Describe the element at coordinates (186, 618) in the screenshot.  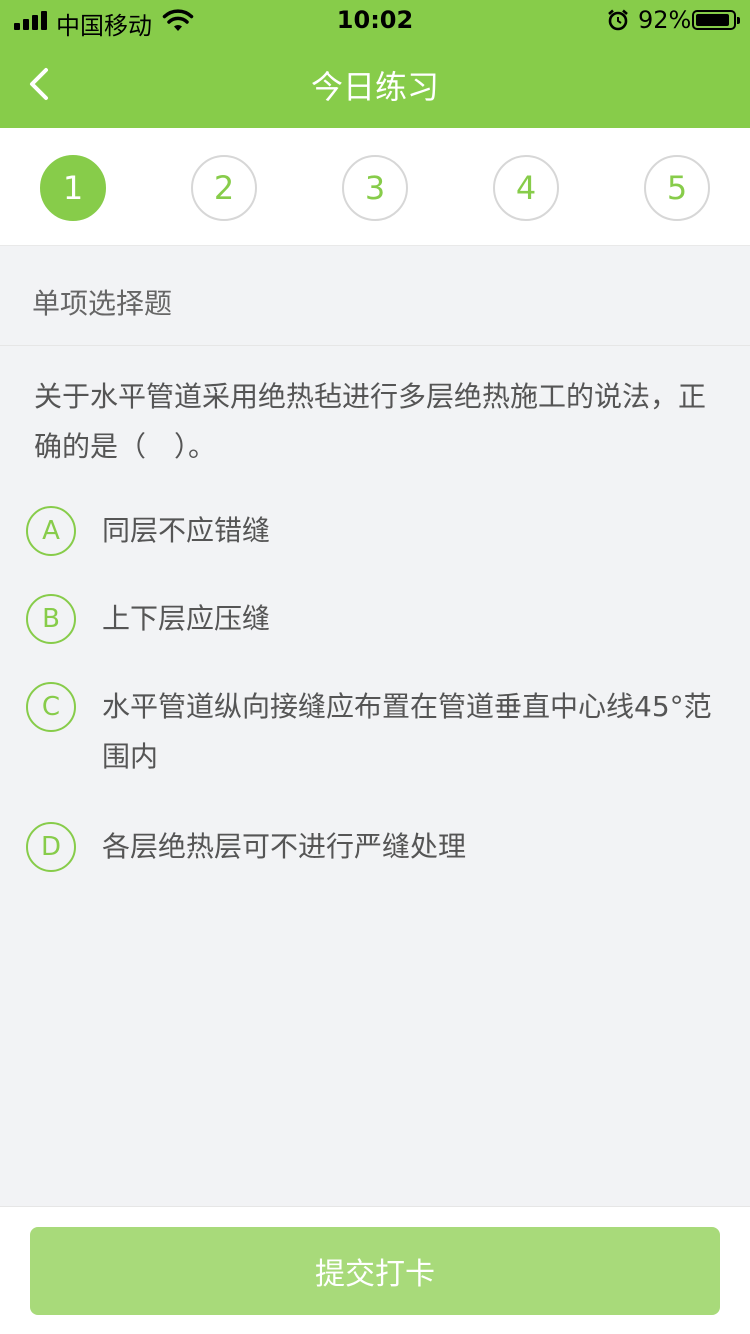
I see `option-text: 上下层应压缝` at that location.